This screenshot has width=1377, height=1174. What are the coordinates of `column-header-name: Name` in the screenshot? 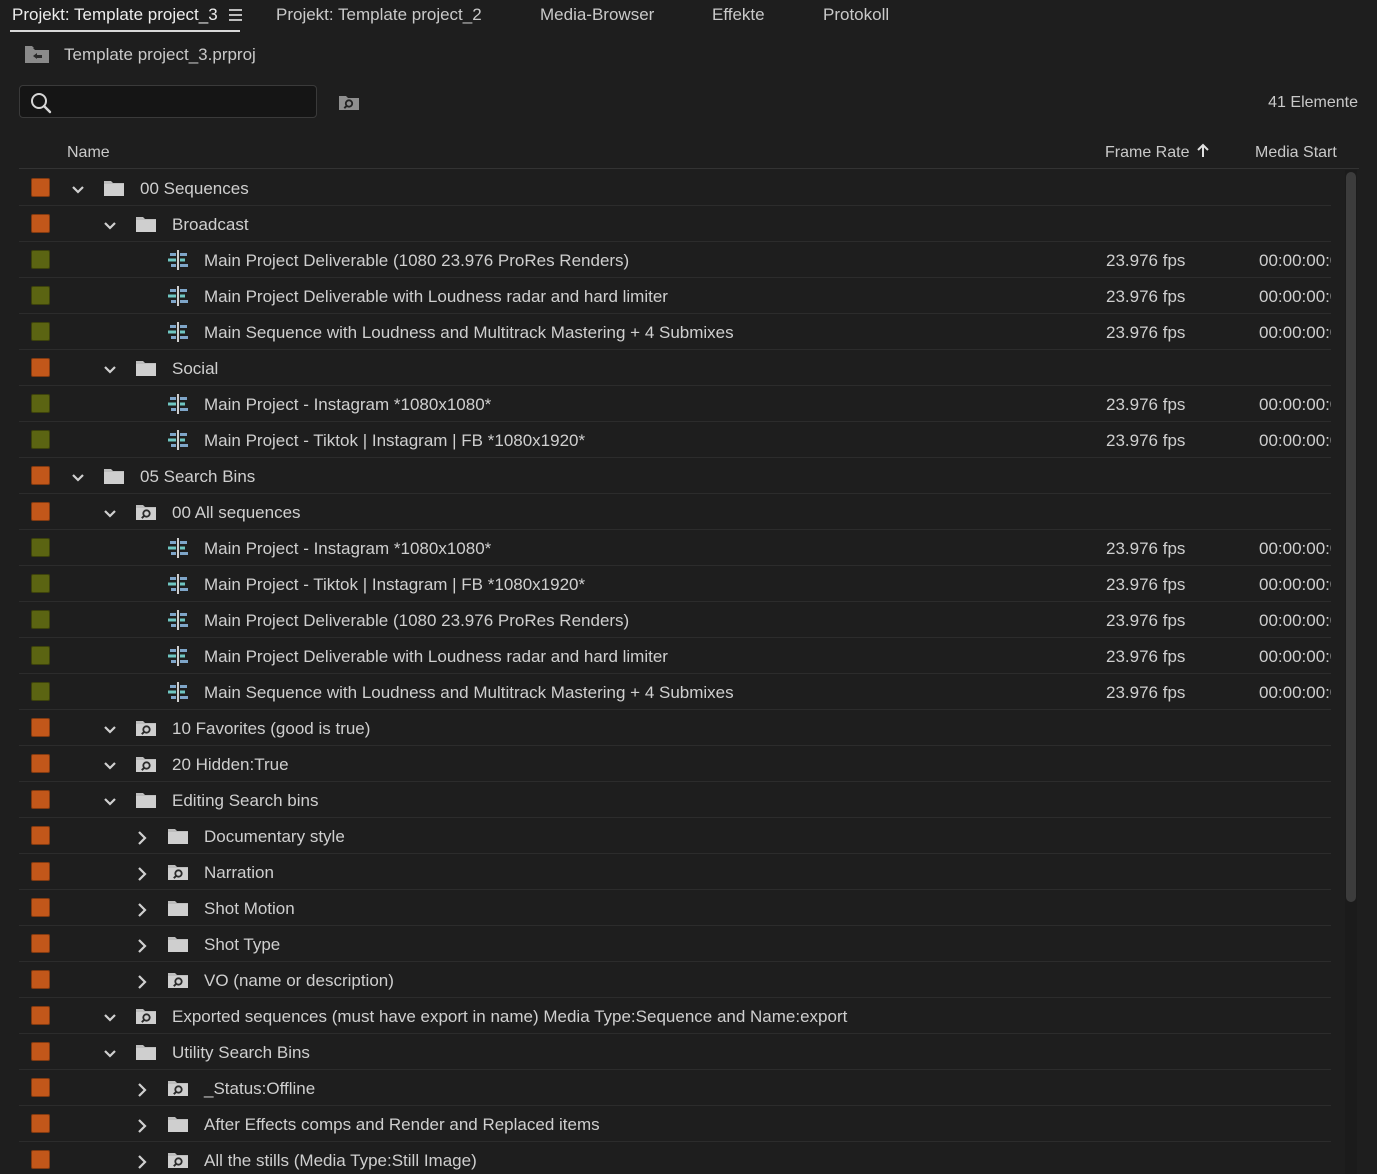 It's located at (88, 153).